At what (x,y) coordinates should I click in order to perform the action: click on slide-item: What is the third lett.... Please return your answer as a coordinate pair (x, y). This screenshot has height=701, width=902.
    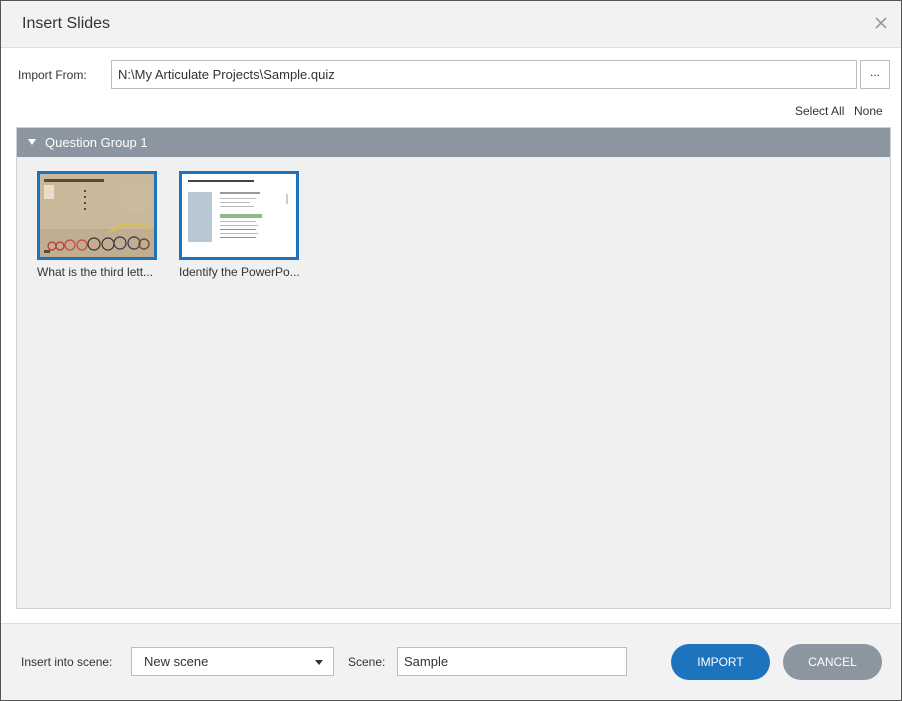
    Looking at the image, I should click on (98, 225).